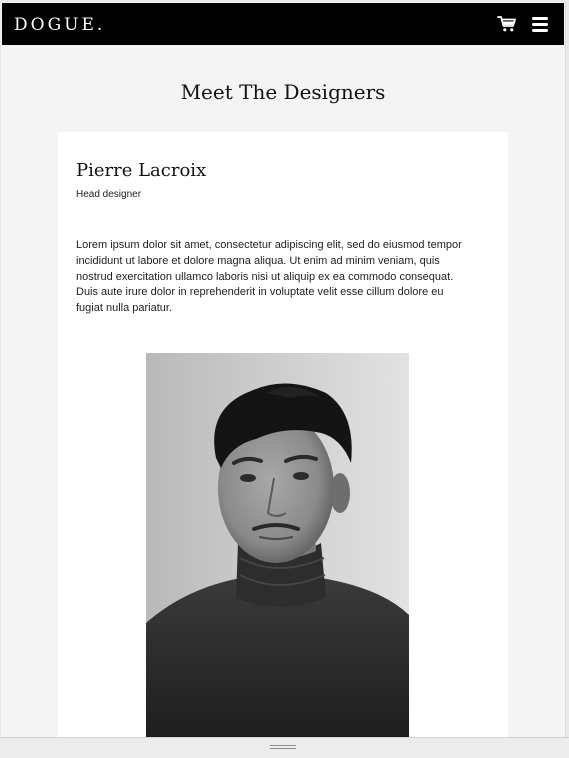  I want to click on page-title: Meet The Designers, so click(283, 92).